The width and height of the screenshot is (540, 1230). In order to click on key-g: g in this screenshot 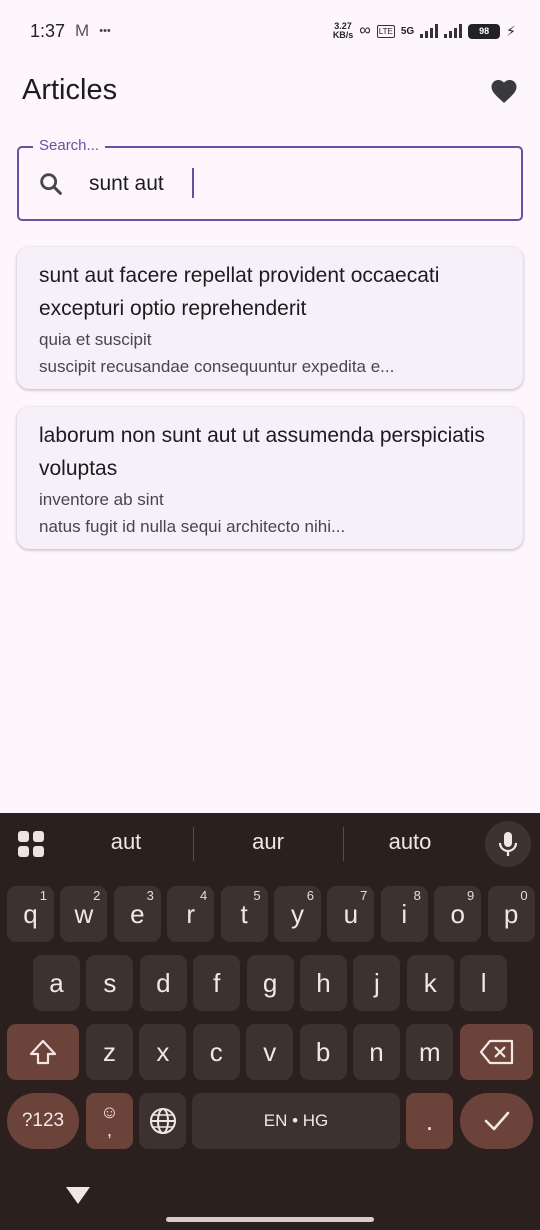, I will do `click(270, 983)`.